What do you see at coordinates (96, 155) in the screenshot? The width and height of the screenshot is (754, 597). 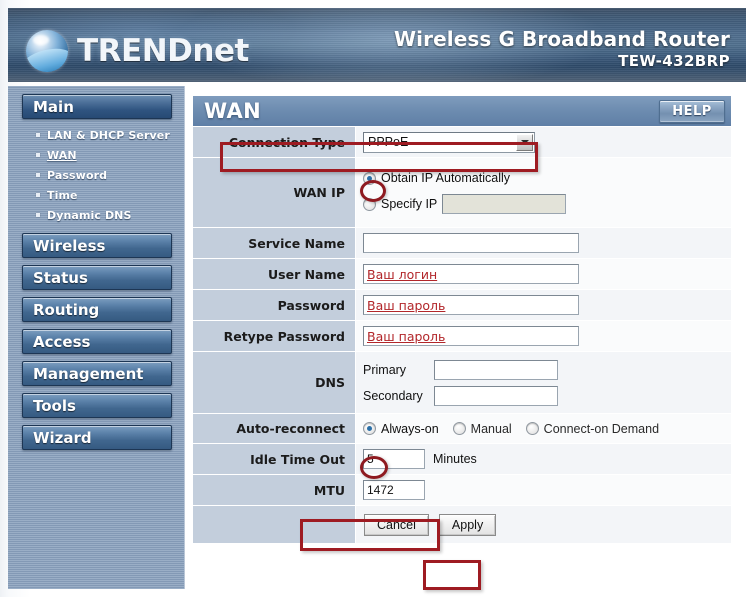 I see `sidebar-item-wan: WAN` at bounding box center [96, 155].